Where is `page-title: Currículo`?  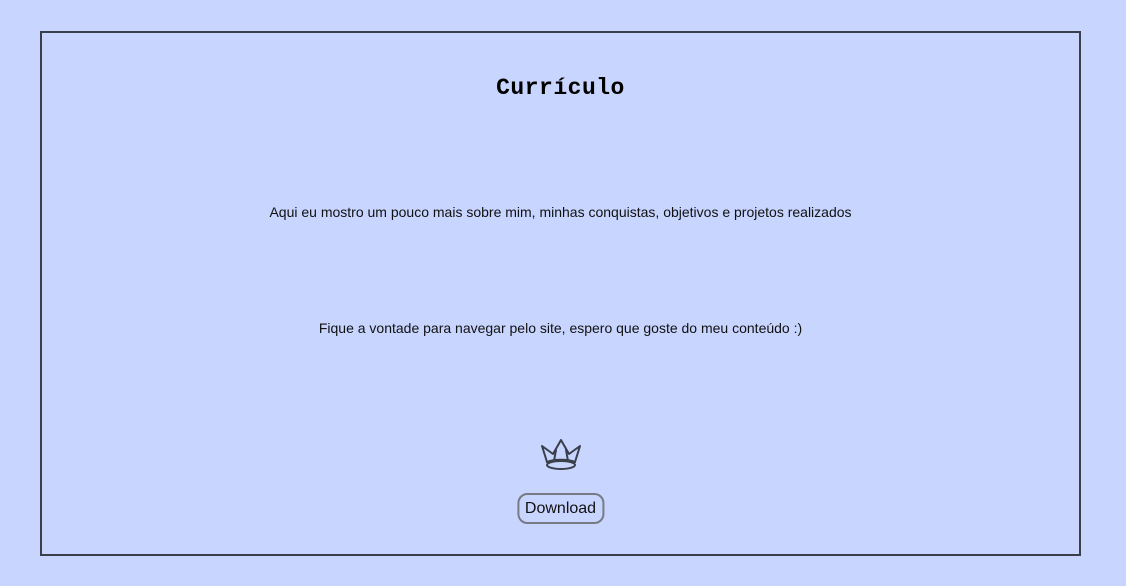 page-title: Currículo is located at coordinates (560, 88).